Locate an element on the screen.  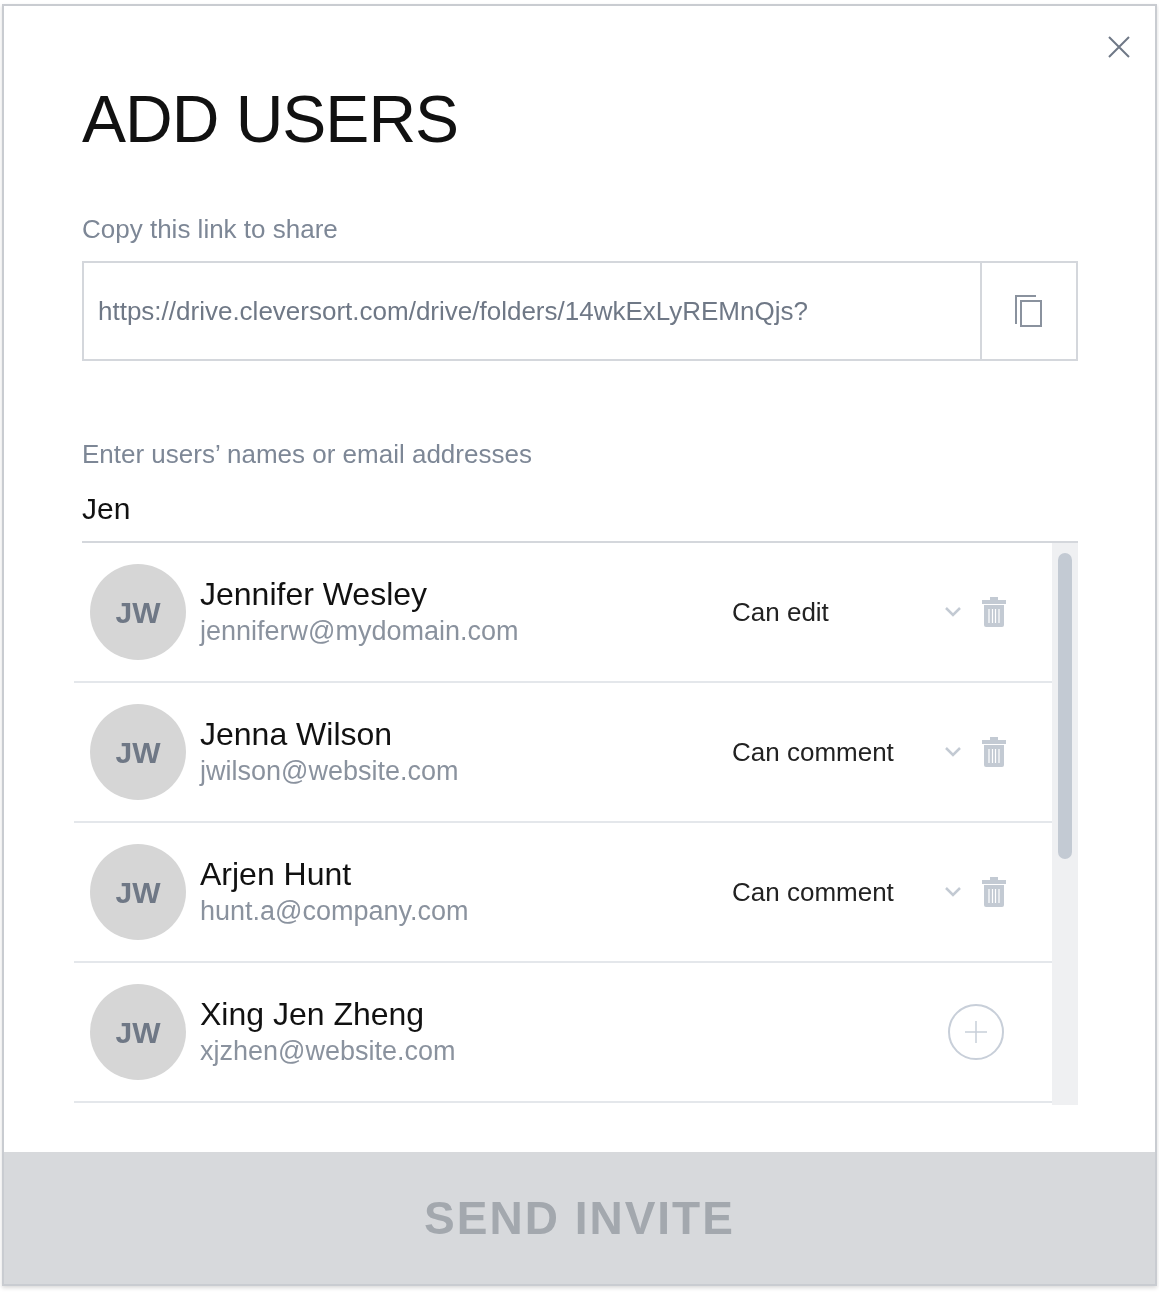
dialog-title: ADD USERS is located at coordinates (271, 119).